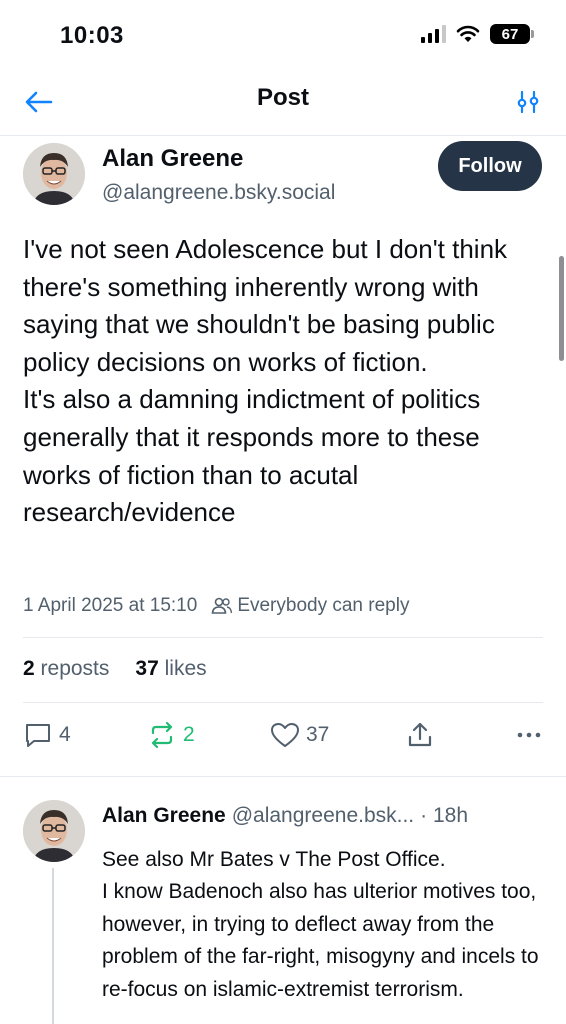 Image resolution: width=566 pixels, height=1024 pixels. What do you see at coordinates (53, 946) in the screenshot?
I see `thread-line` at bounding box center [53, 946].